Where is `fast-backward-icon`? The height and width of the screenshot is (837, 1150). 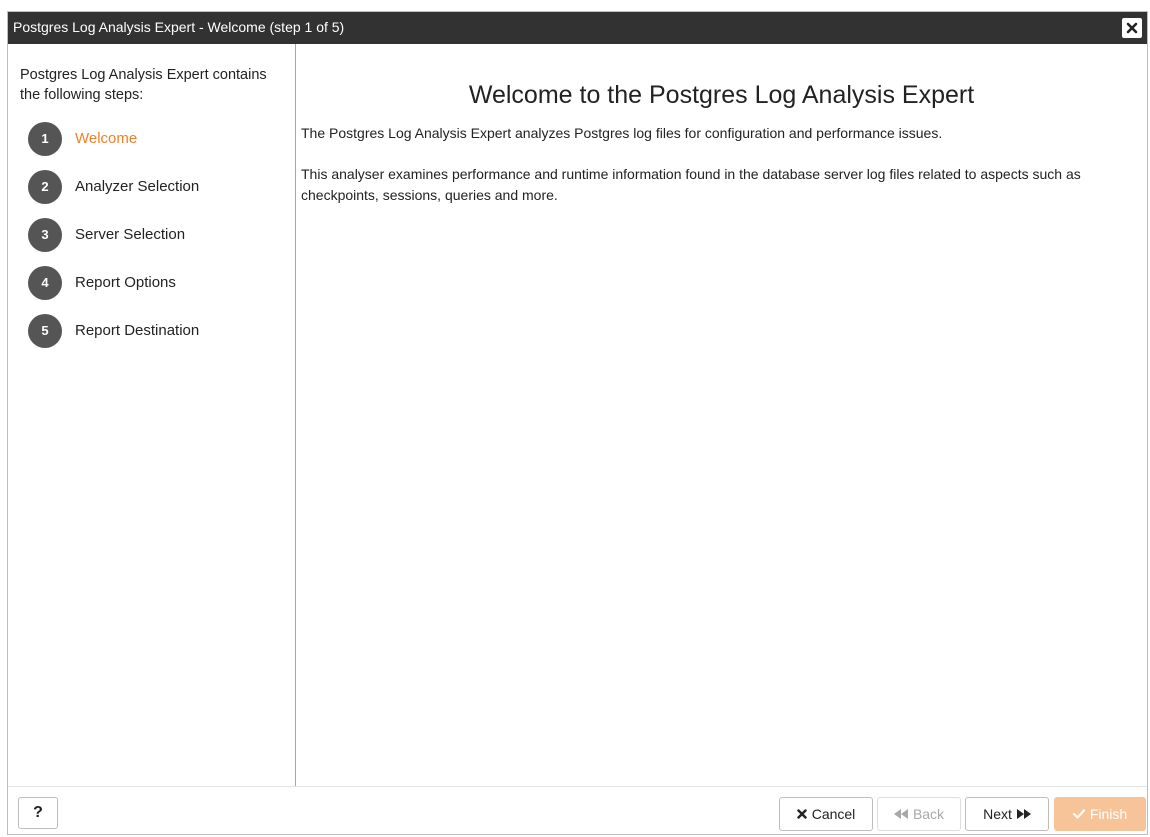
fast-backward-icon is located at coordinates (900, 814).